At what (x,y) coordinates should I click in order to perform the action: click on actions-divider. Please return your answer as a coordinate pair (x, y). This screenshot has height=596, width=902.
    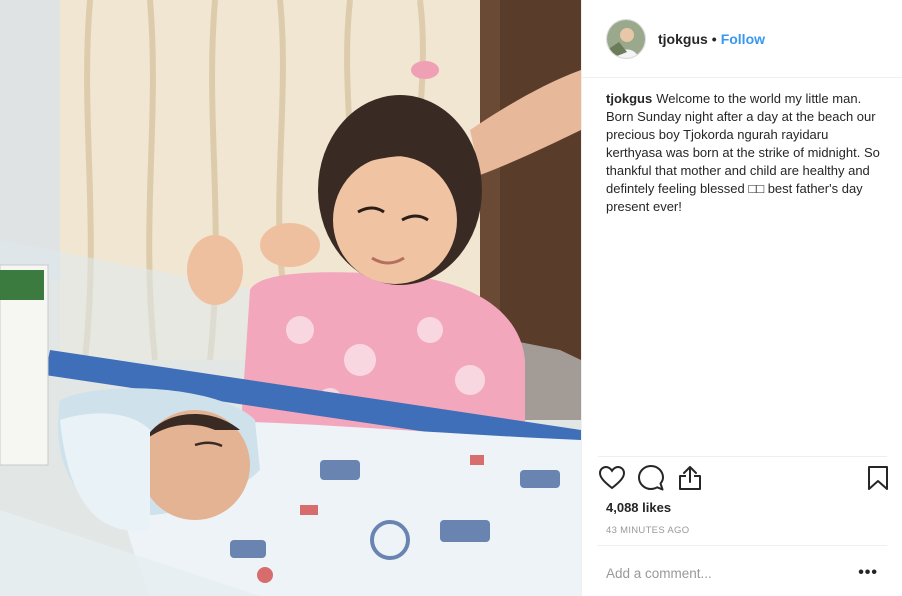
    Looking at the image, I should click on (742, 456).